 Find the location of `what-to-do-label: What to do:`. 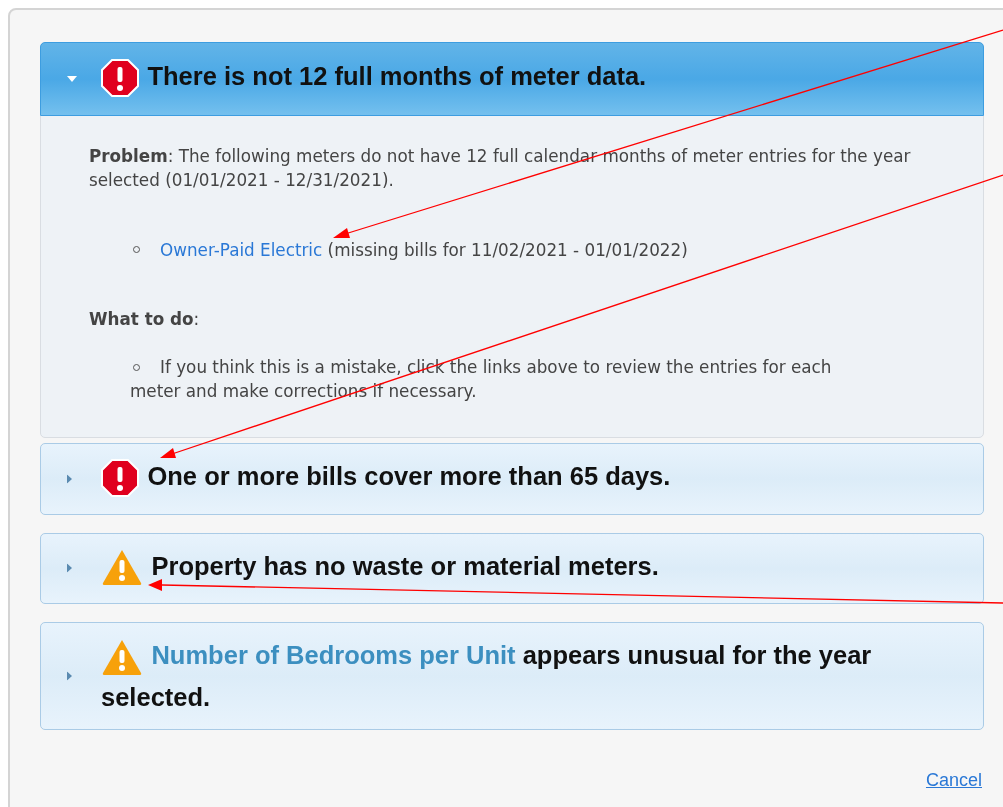

what-to-do-label: What to do: is located at coordinates (145, 319).